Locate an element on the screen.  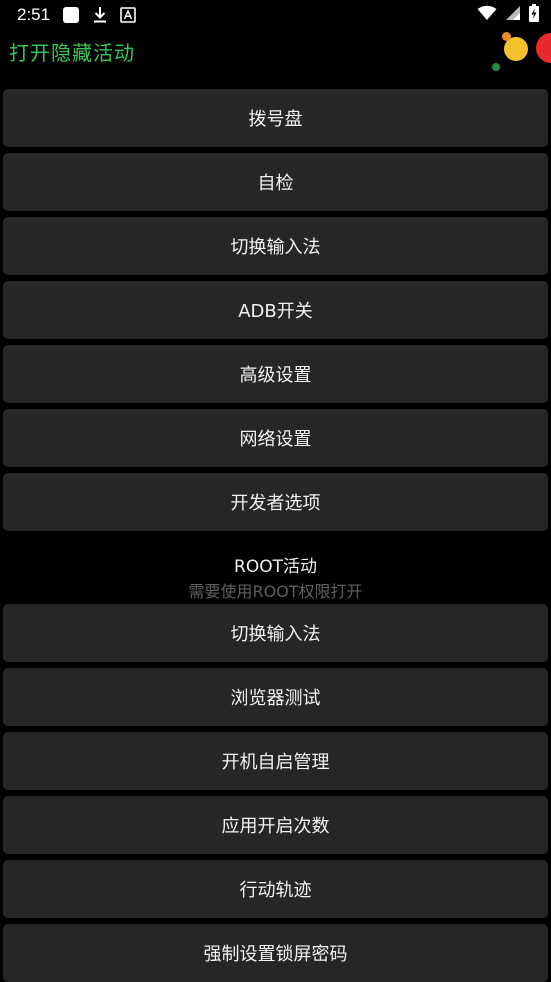
force-lock-password-button: 强制设置锁屏密码 is located at coordinates (275, 953).